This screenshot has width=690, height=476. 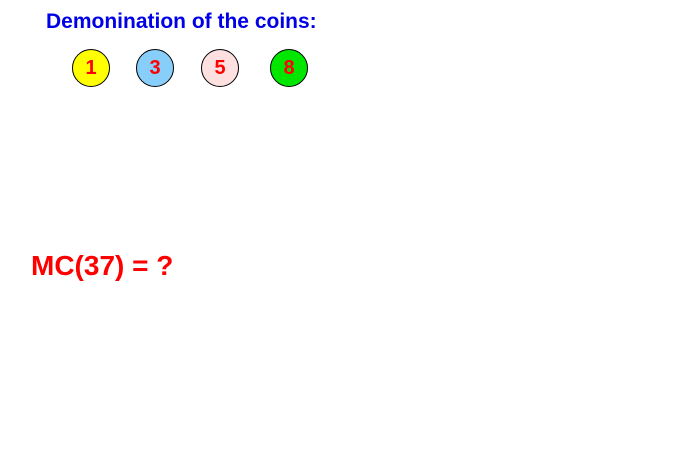 I want to click on coin-5: 5, so click(x=220, y=68).